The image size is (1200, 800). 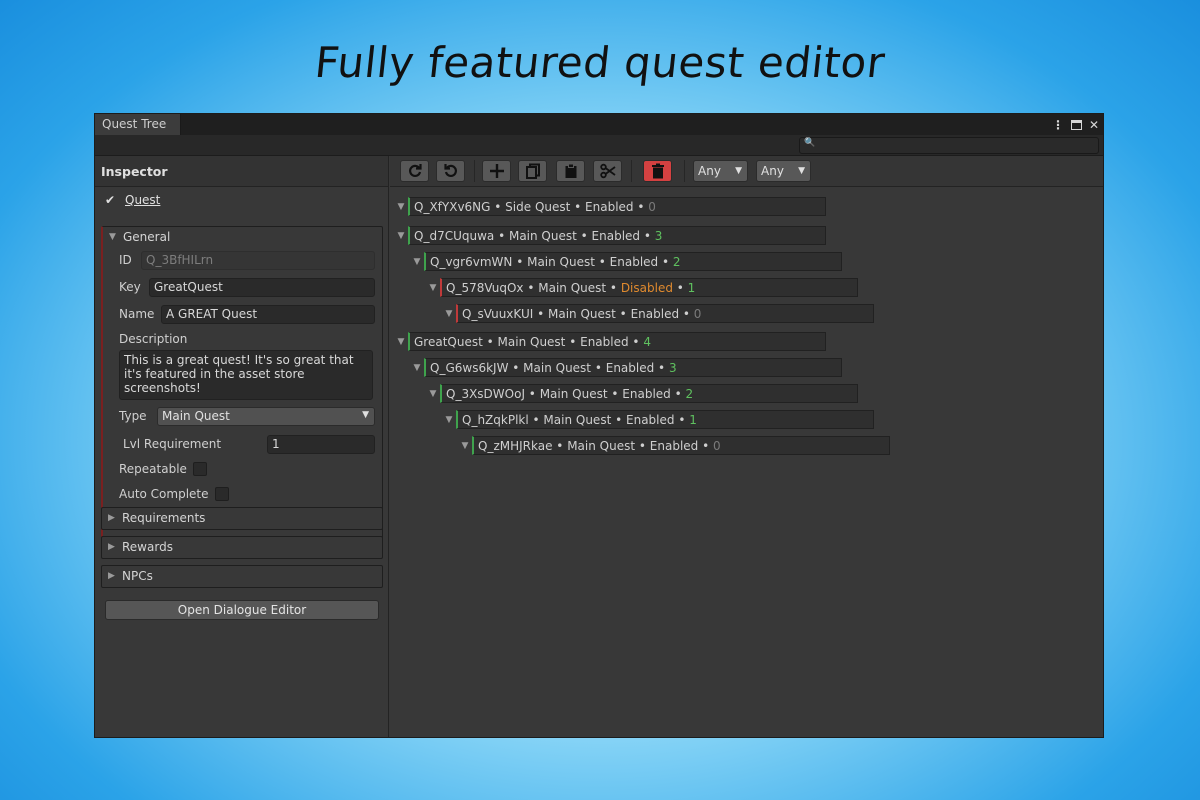 I want to click on tree-node: ▼ Q_G6ws6kJW • Main Quest • Enabled • 3, so click(x=626, y=367).